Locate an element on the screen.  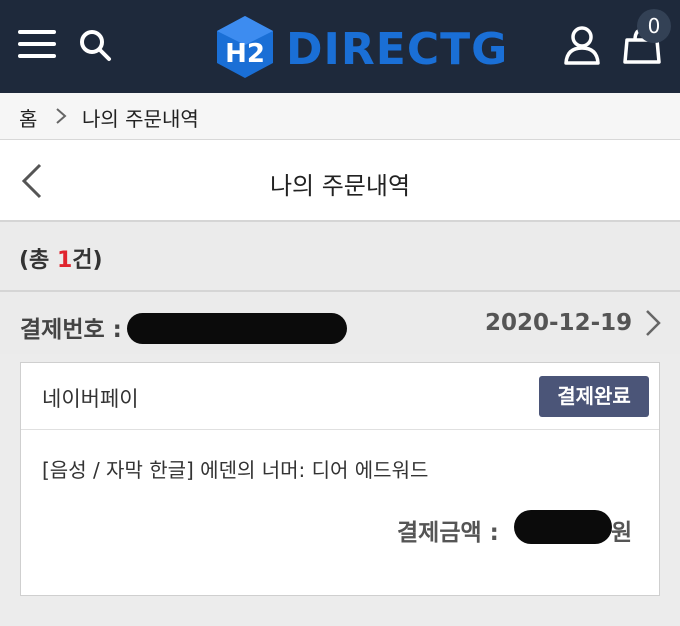
search-icon is located at coordinates (95, 45).